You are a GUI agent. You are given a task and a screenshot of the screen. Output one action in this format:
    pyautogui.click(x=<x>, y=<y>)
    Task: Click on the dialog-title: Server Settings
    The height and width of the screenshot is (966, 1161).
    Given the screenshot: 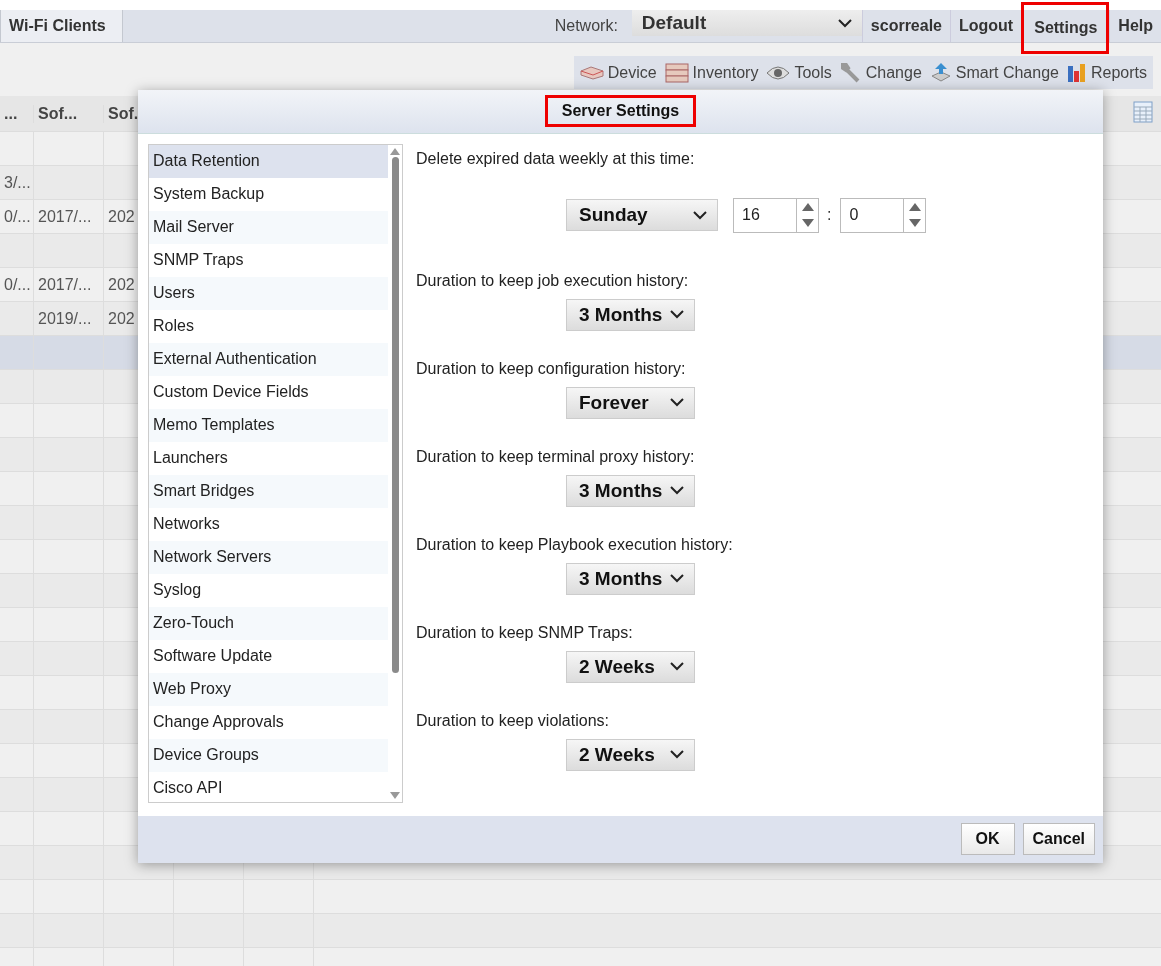 What is the action you would take?
    pyautogui.click(x=620, y=111)
    